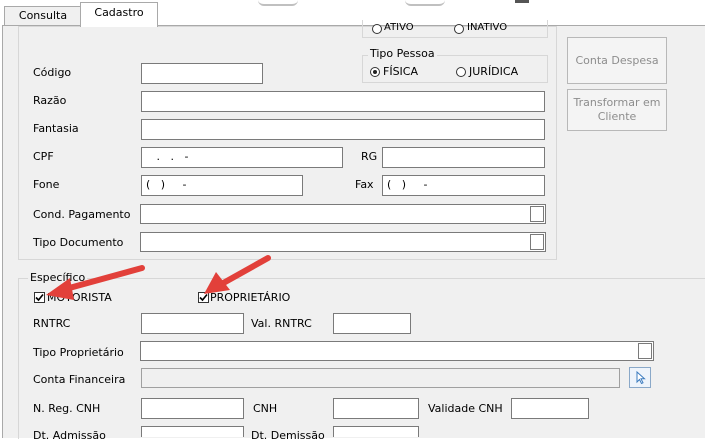  Describe the element at coordinates (343, 214) in the screenshot. I see `cond-pagamento-select` at that location.